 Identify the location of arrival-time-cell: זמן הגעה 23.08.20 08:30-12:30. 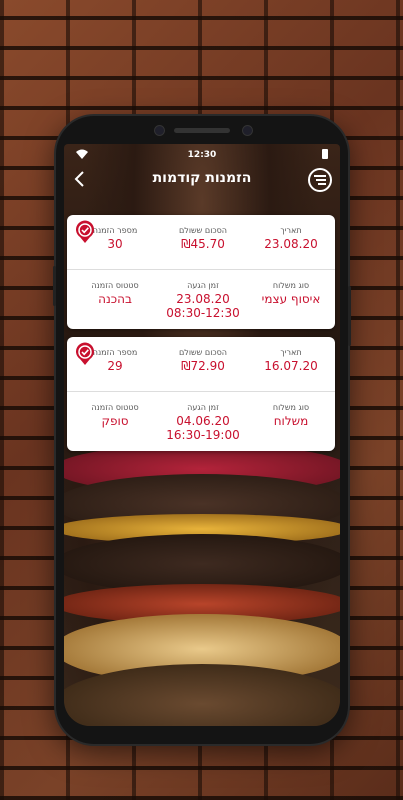
(203, 295).